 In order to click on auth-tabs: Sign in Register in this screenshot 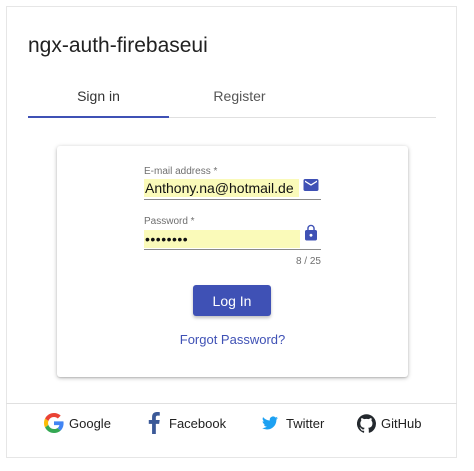, I will do `click(232, 100)`.